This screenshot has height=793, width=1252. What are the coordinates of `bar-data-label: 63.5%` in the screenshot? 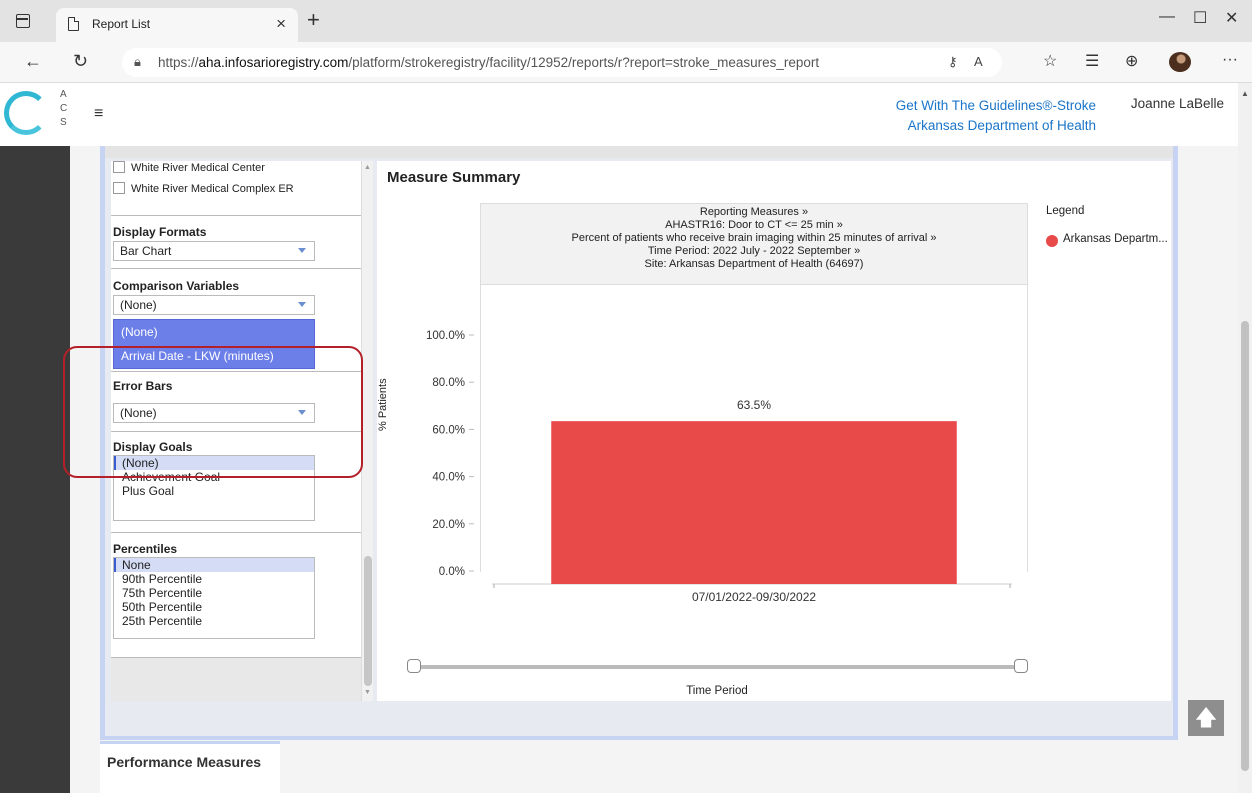 It's located at (754, 405).